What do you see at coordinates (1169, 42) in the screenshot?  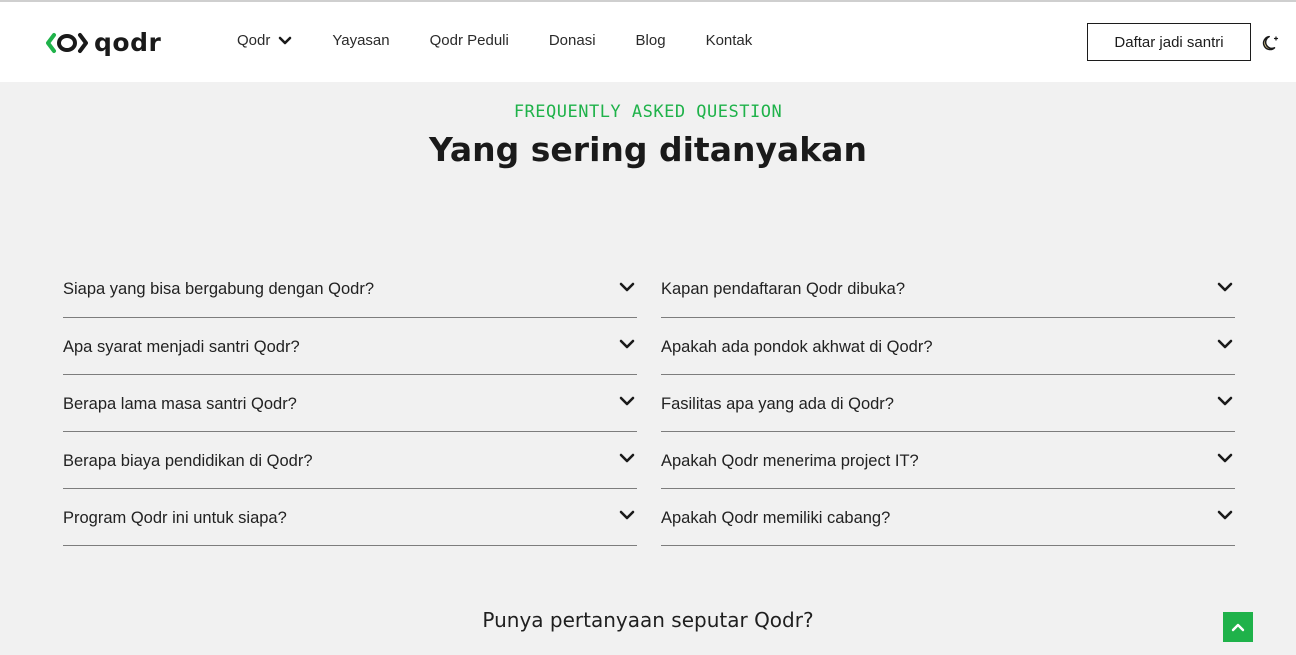 I see `register-button: Daftar jadi santri` at bounding box center [1169, 42].